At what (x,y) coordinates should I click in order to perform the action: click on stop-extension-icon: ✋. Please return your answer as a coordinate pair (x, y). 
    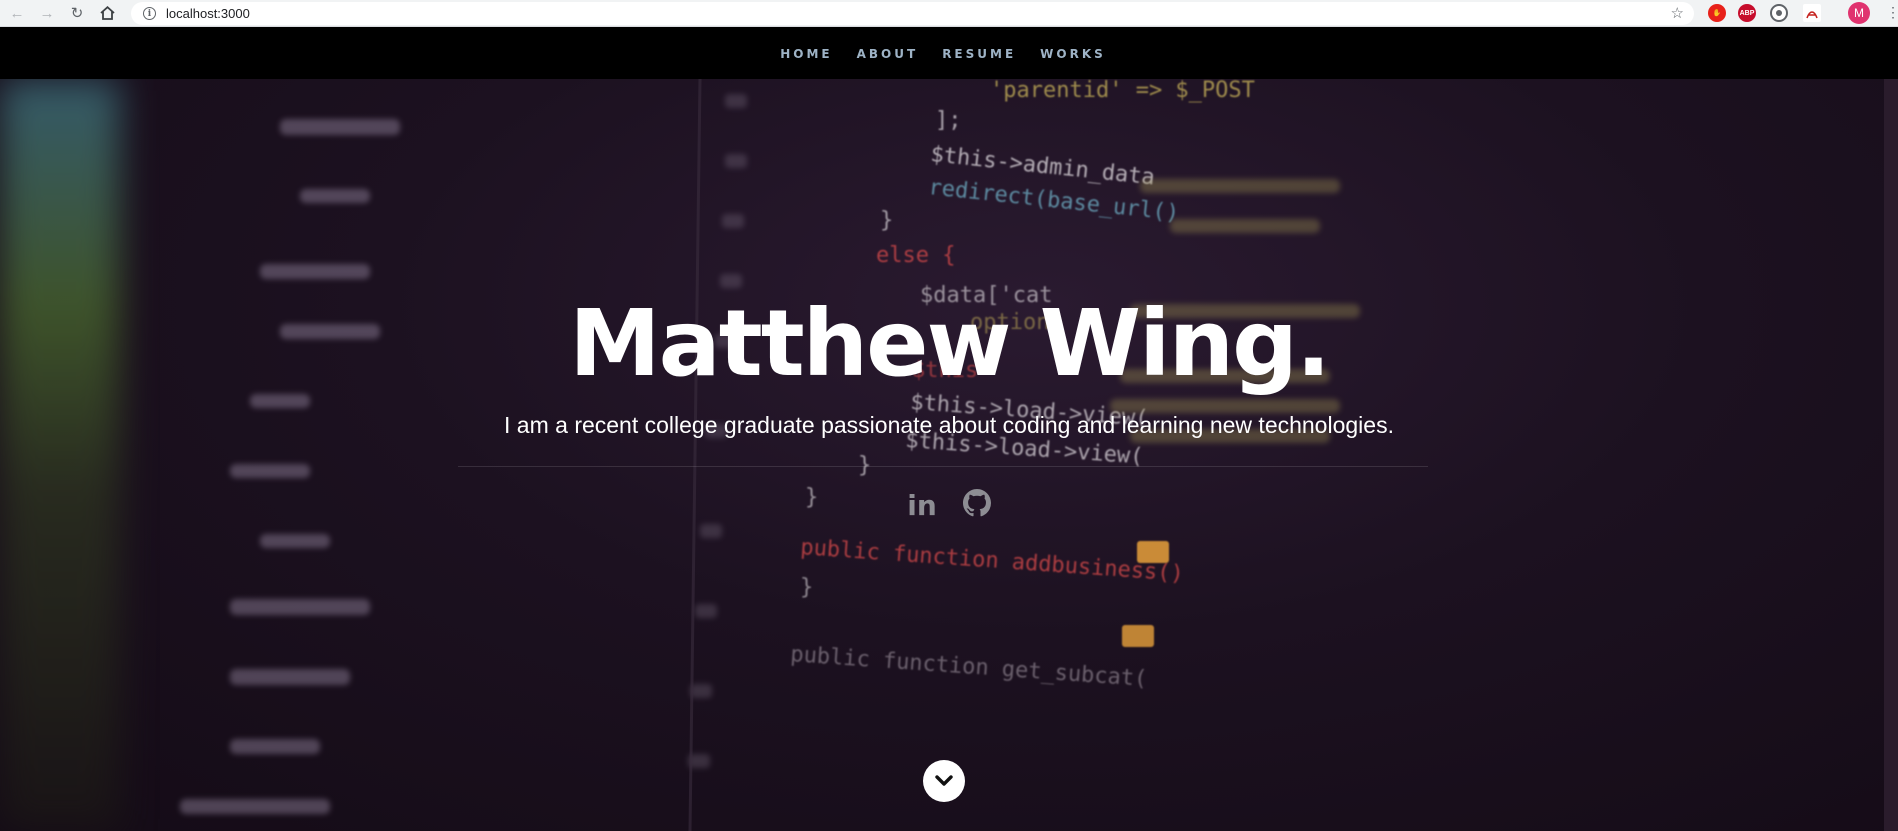
    Looking at the image, I should click on (1717, 13).